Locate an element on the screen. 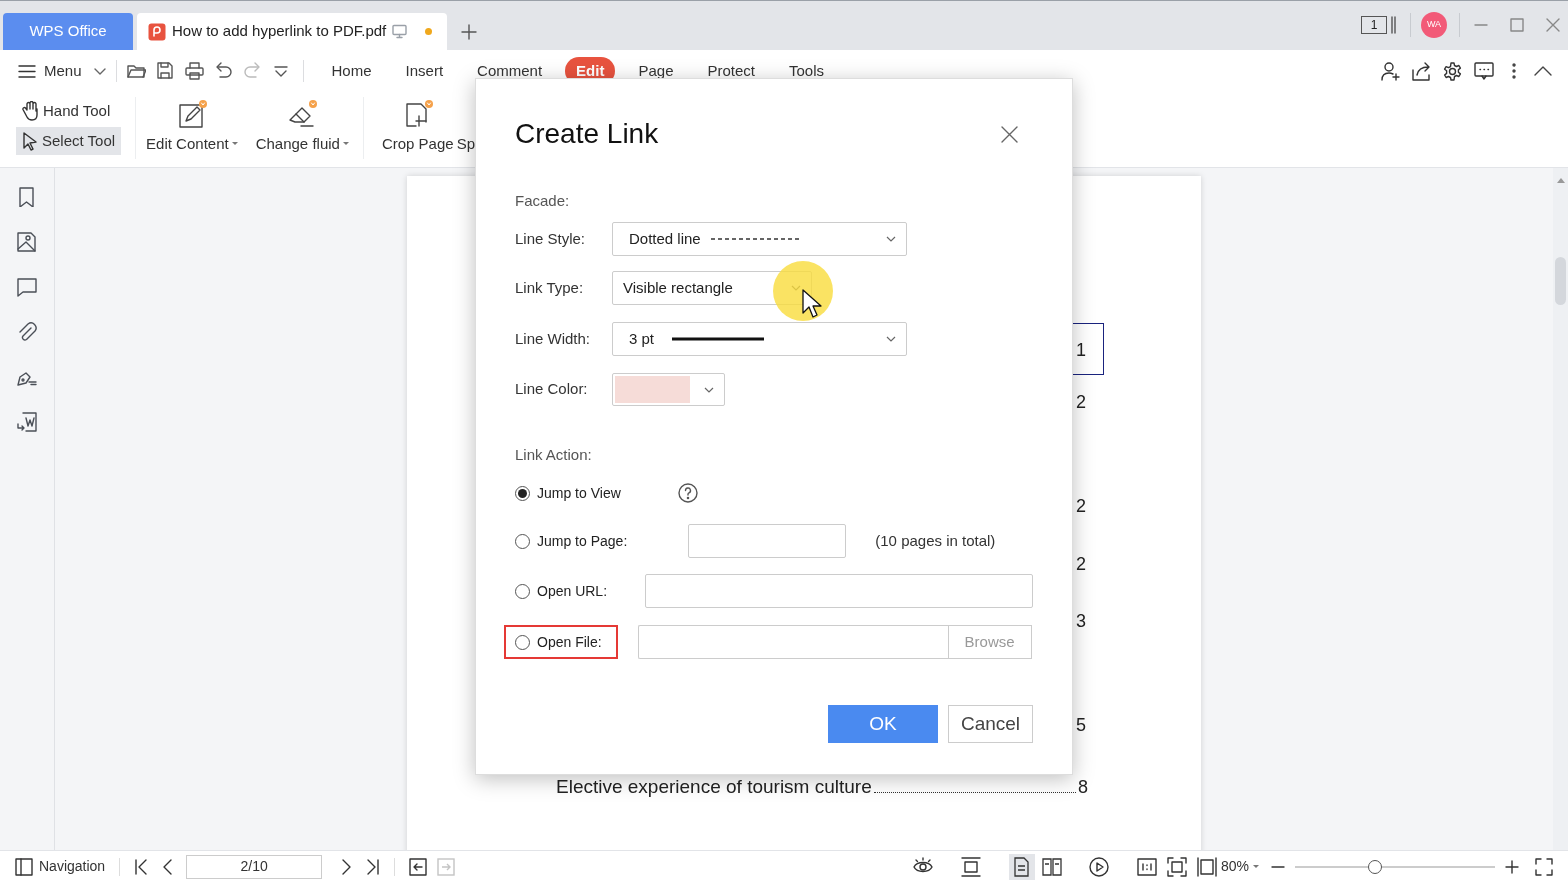  fit-height-icon is located at coordinates (1206, 866).